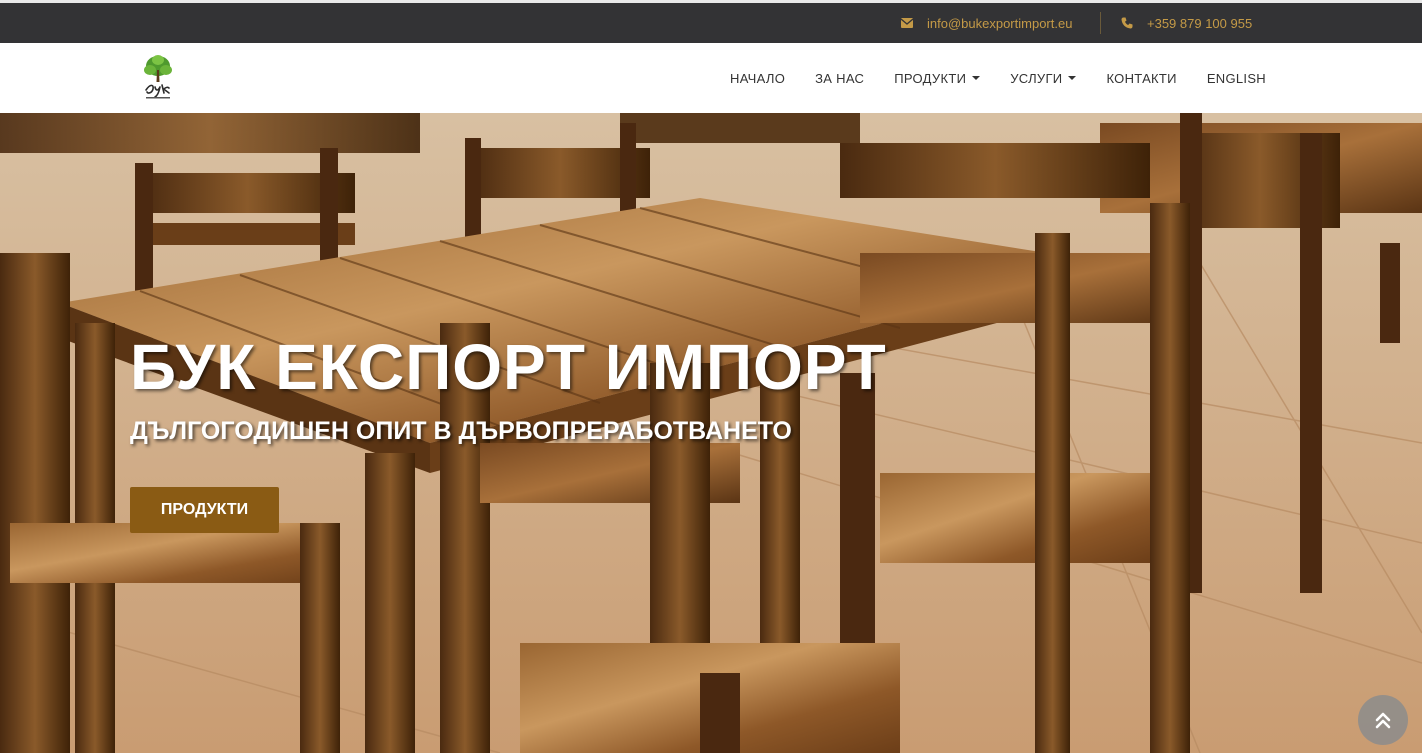 The width and height of the screenshot is (1422, 753). What do you see at coordinates (907, 23) in the screenshot?
I see `envelope-icon` at bounding box center [907, 23].